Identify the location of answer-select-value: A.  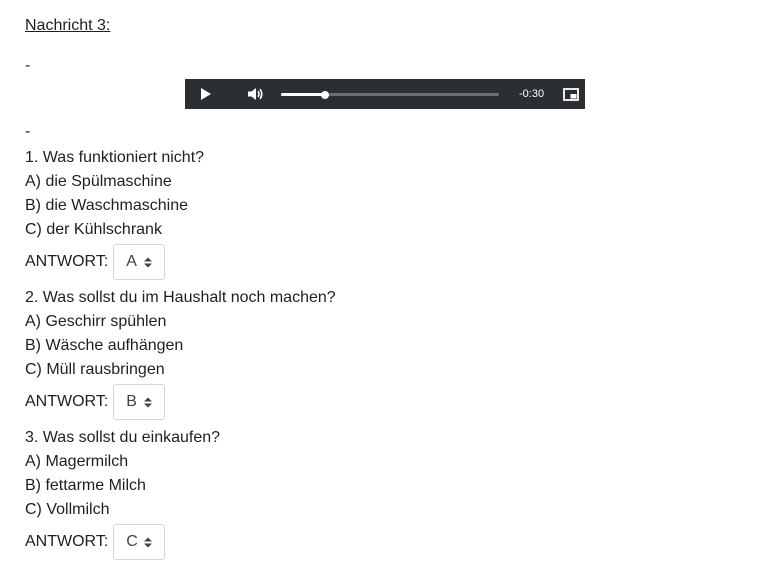
(131, 261).